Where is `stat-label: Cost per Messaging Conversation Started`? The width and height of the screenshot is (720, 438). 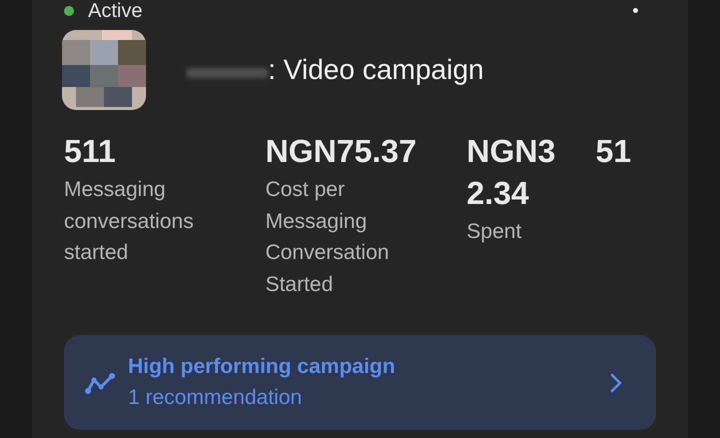
stat-label: Cost per Messaging Conversation Started is located at coordinates (327, 237).